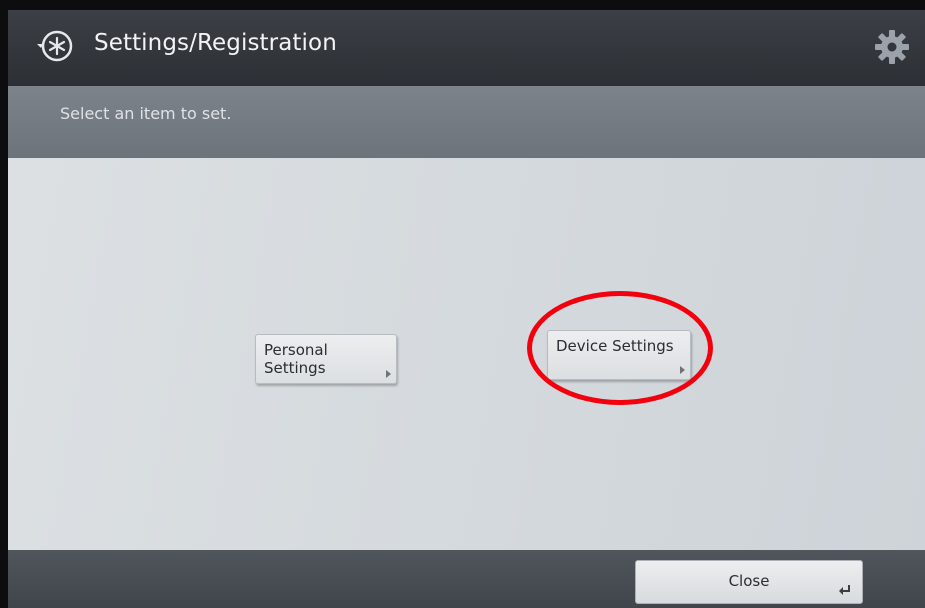 This screenshot has width=925, height=608. Describe the element at coordinates (892, 47) in the screenshot. I see `gear-icon` at that location.